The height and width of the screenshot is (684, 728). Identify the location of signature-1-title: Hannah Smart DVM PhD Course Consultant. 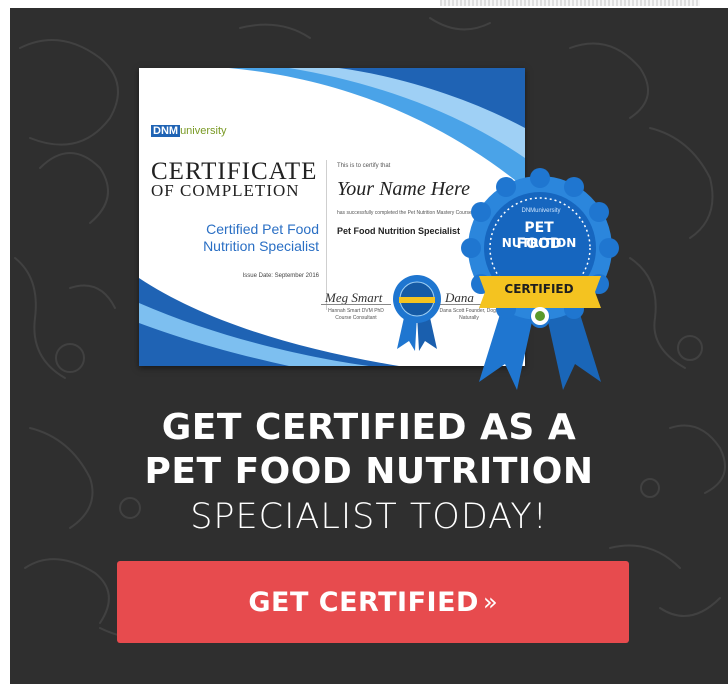
(356, 314).